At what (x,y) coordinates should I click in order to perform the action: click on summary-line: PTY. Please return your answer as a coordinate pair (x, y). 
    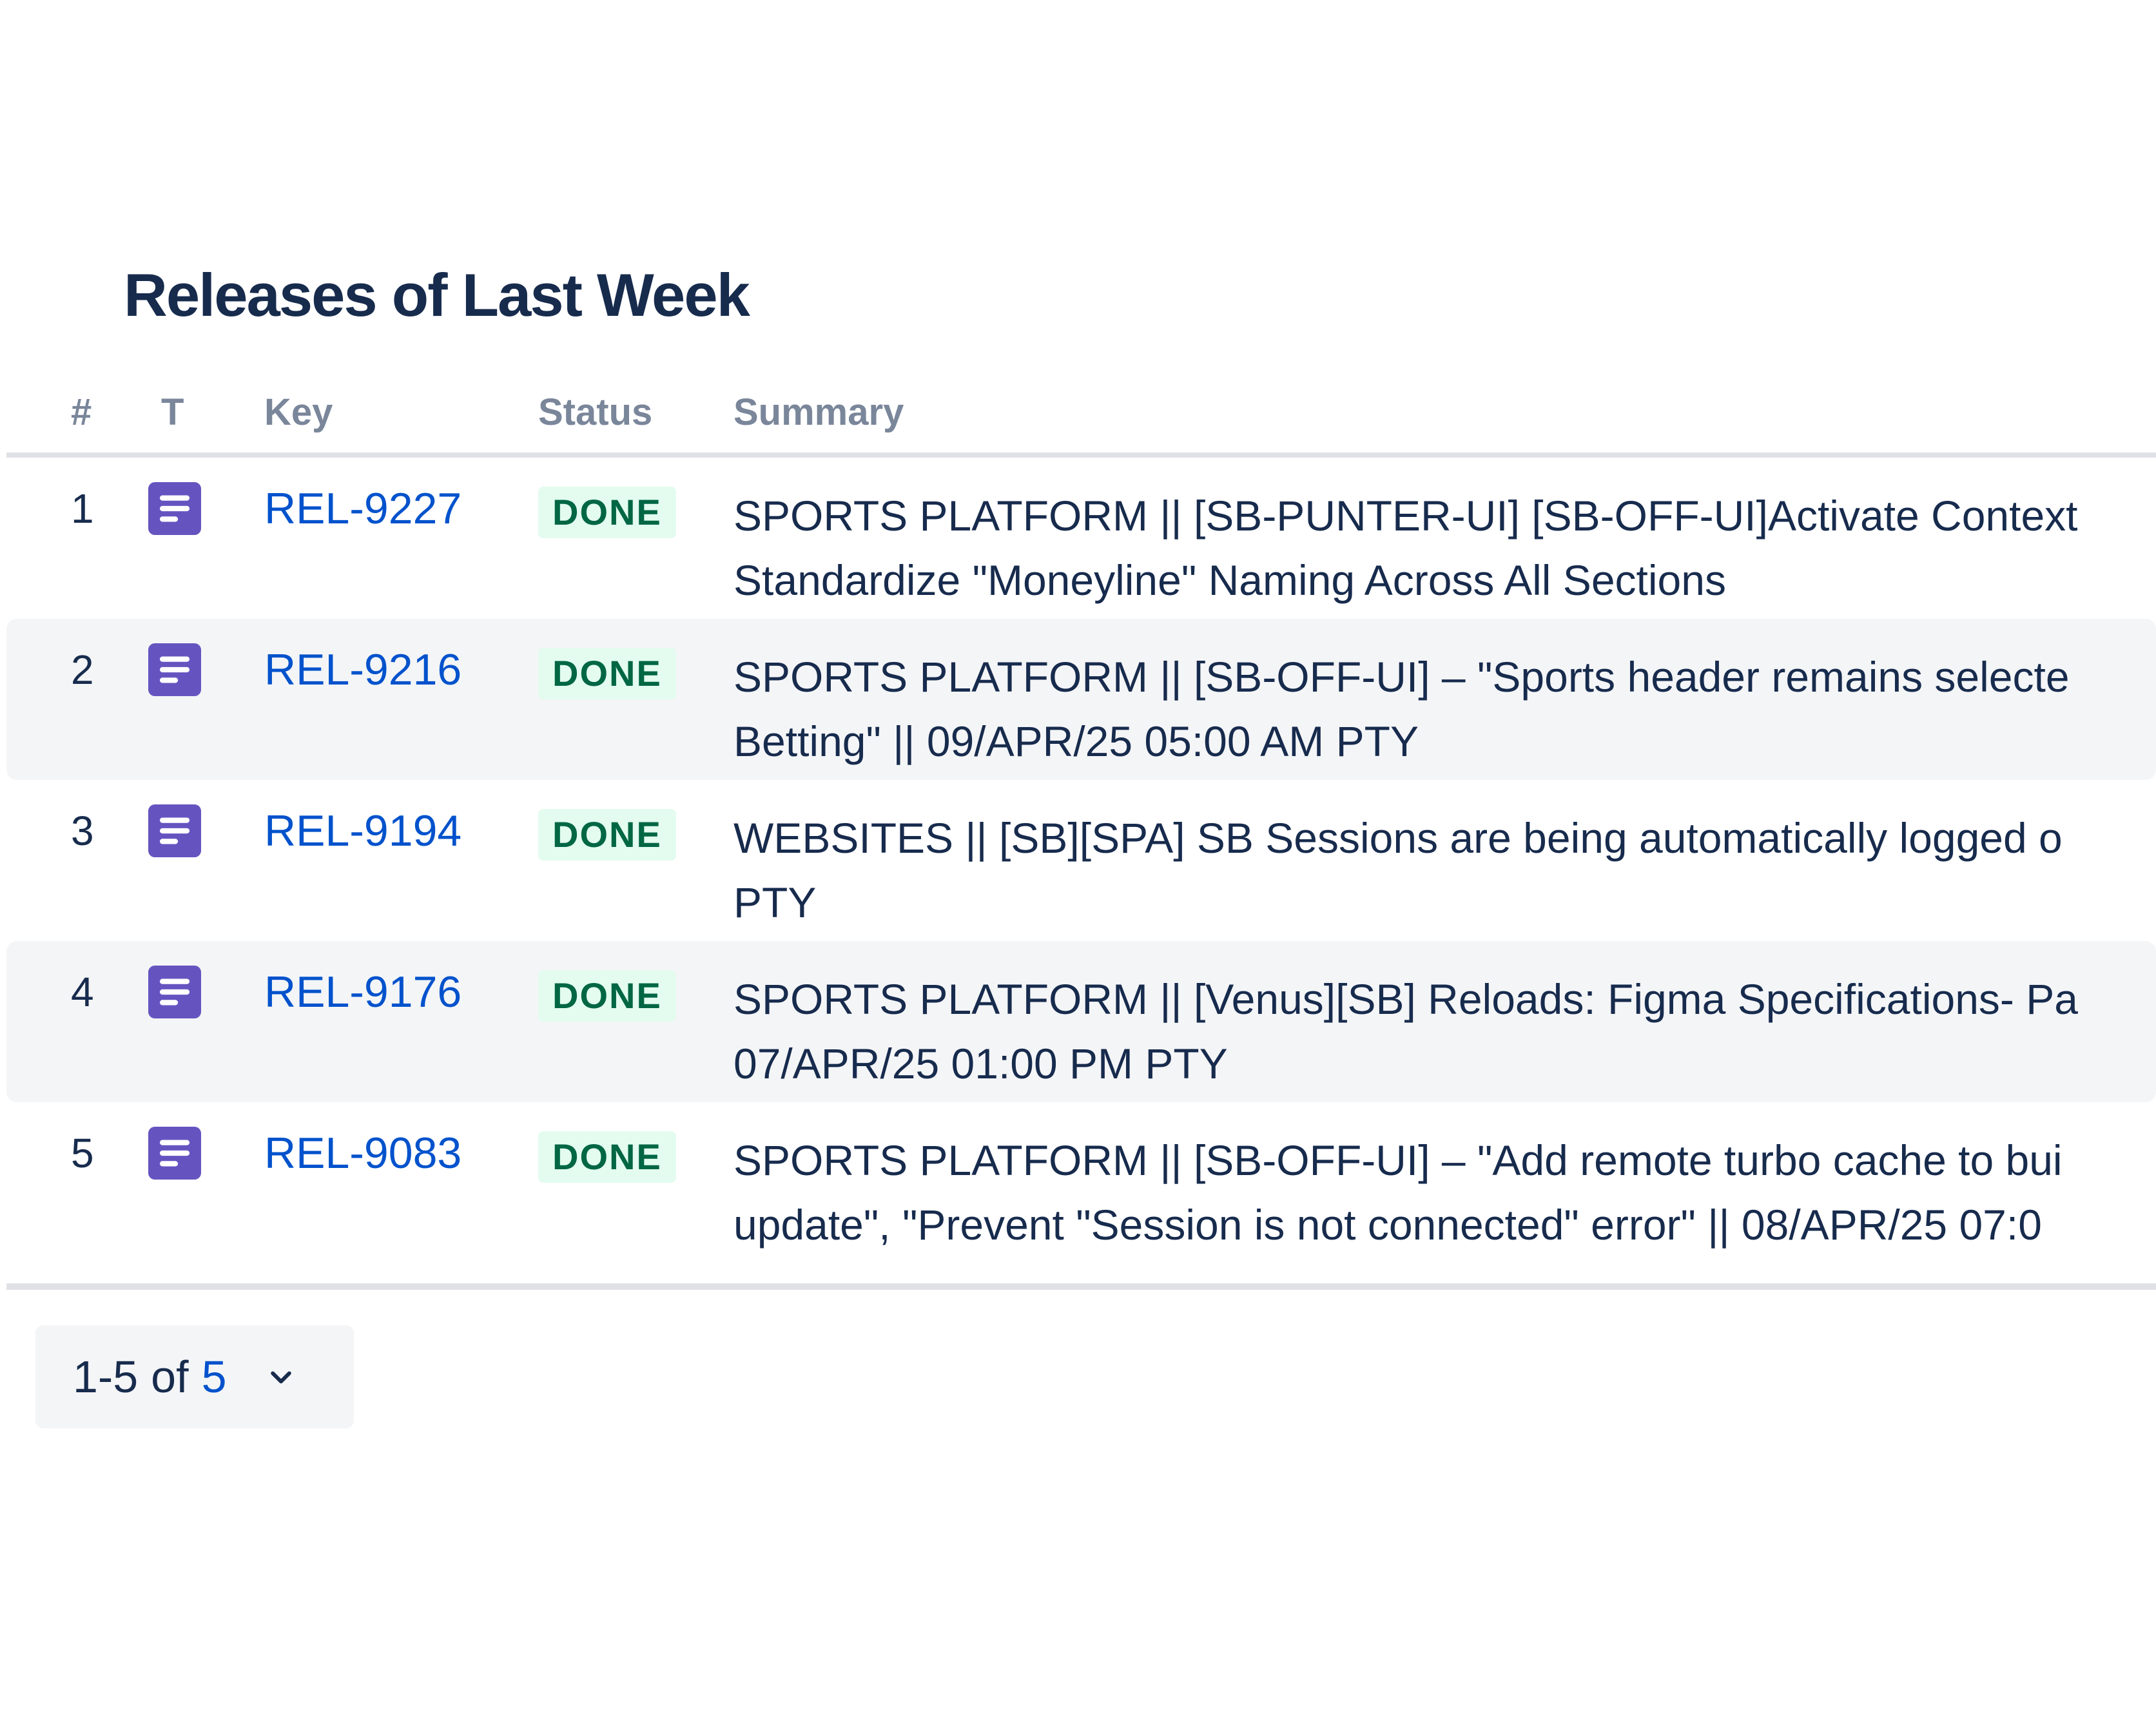
    Looking at the image, I should click on (775, 902).